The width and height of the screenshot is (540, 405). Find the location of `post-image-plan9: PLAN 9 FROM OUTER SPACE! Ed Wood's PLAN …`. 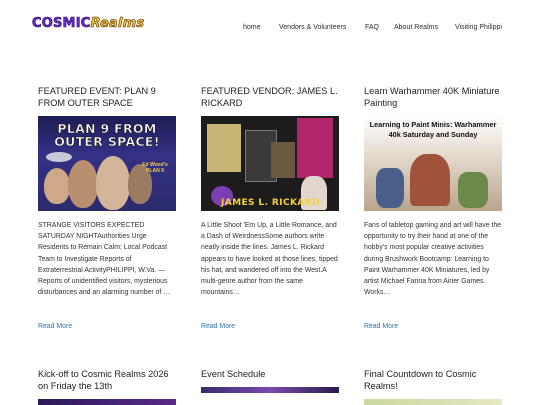

post-image-plan9: PLAN 9 FROM OUTER SPACE! Ed Wood's PLAN … is located at coordinates (107, 163).